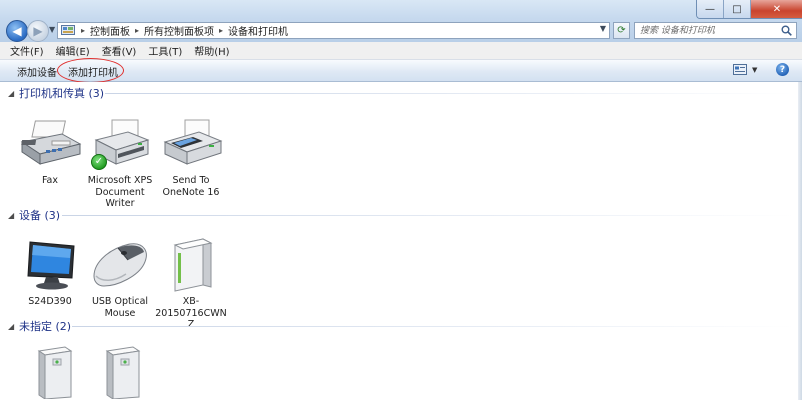 This screenshot has width=802, height=403. I want to click on refresh-icon: ⟳, so click(621, 30).